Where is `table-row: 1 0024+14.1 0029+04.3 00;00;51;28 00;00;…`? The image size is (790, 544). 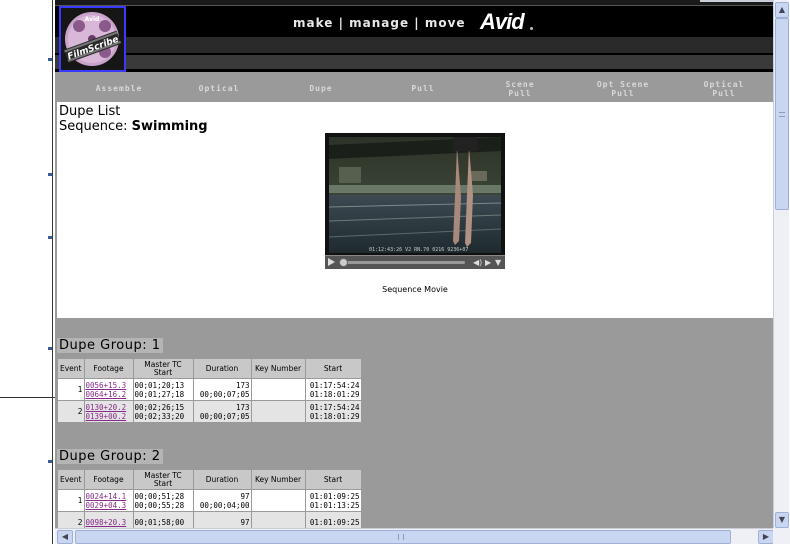
table-row: 1 0024+14.1 0029+04.3 00;00;51;28 00;00;… is located at coordinates (209, 500).